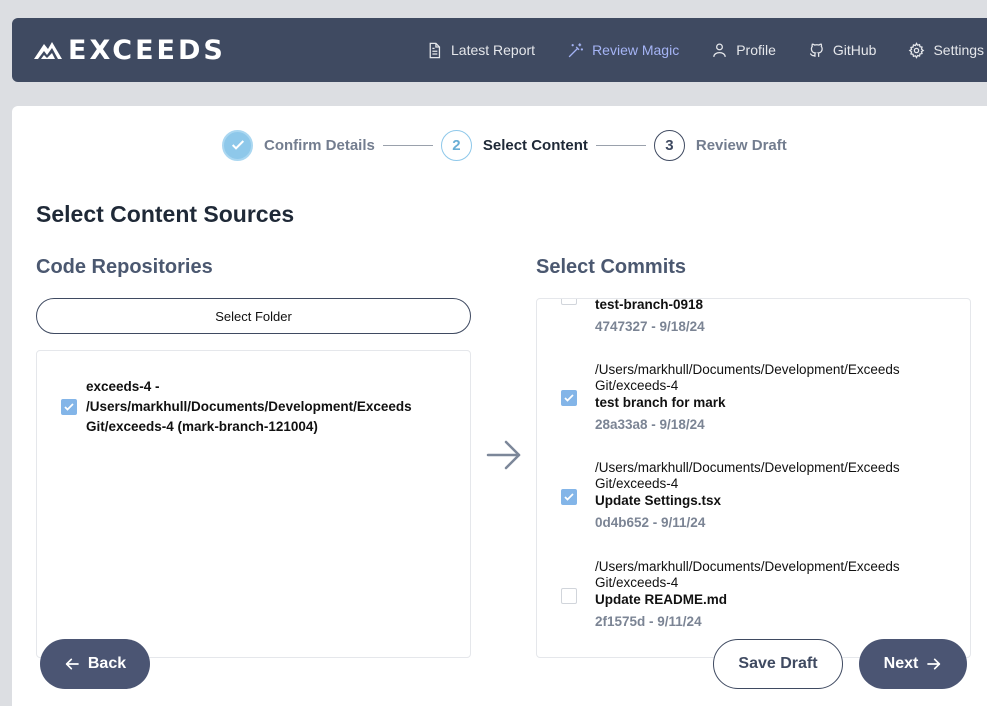 The height and width of the screenshot is (706, 987). Describe the element at coordinates (780, 316) in the screenshot. I see `commit-content: test-branch-0918 4747327 - 9/18/24` at that location.